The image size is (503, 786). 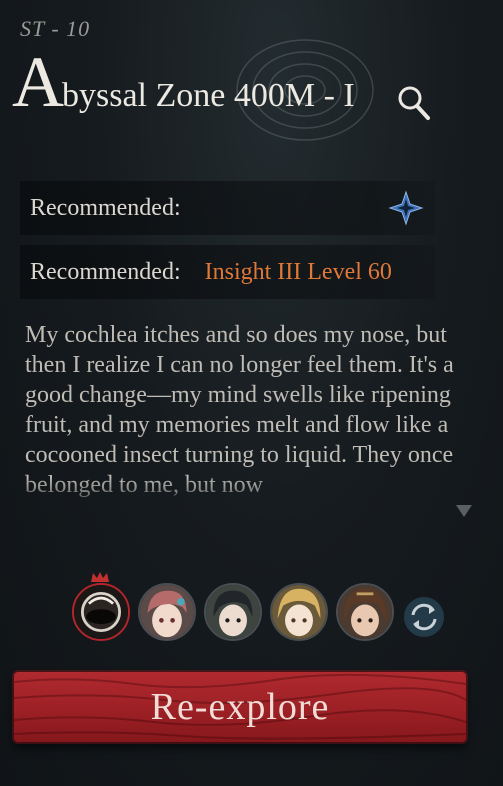 What do you see at coordinates (100, 577) in the screenshot?
I see `leader-crown-icon` at bounding box center [100, 577].